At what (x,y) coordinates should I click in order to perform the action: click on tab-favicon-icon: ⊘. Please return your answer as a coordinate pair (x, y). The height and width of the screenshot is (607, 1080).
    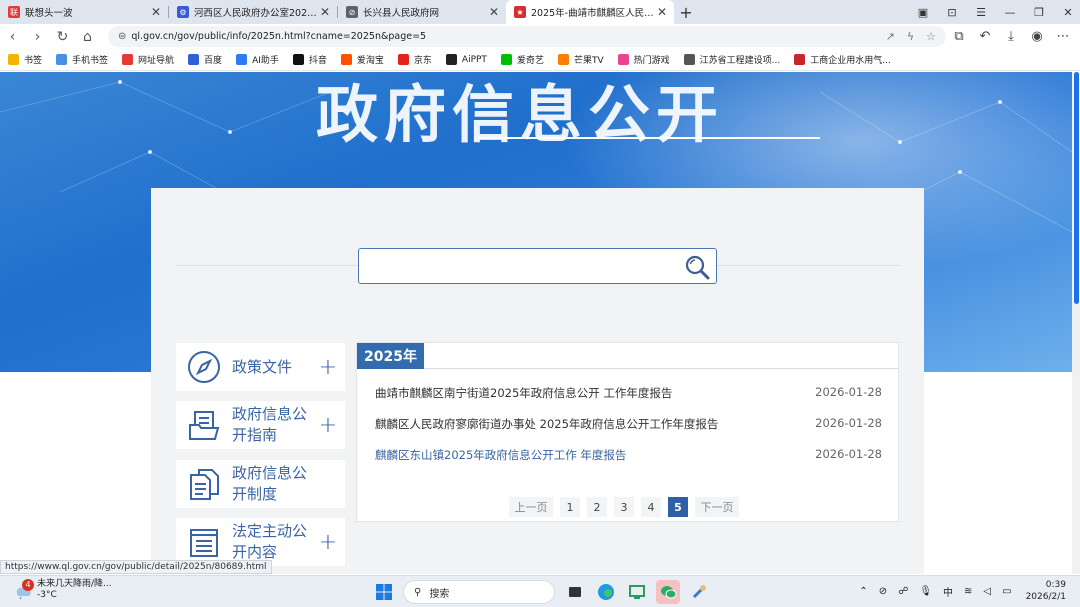
    Looking at the image, I should click on (352, 12).